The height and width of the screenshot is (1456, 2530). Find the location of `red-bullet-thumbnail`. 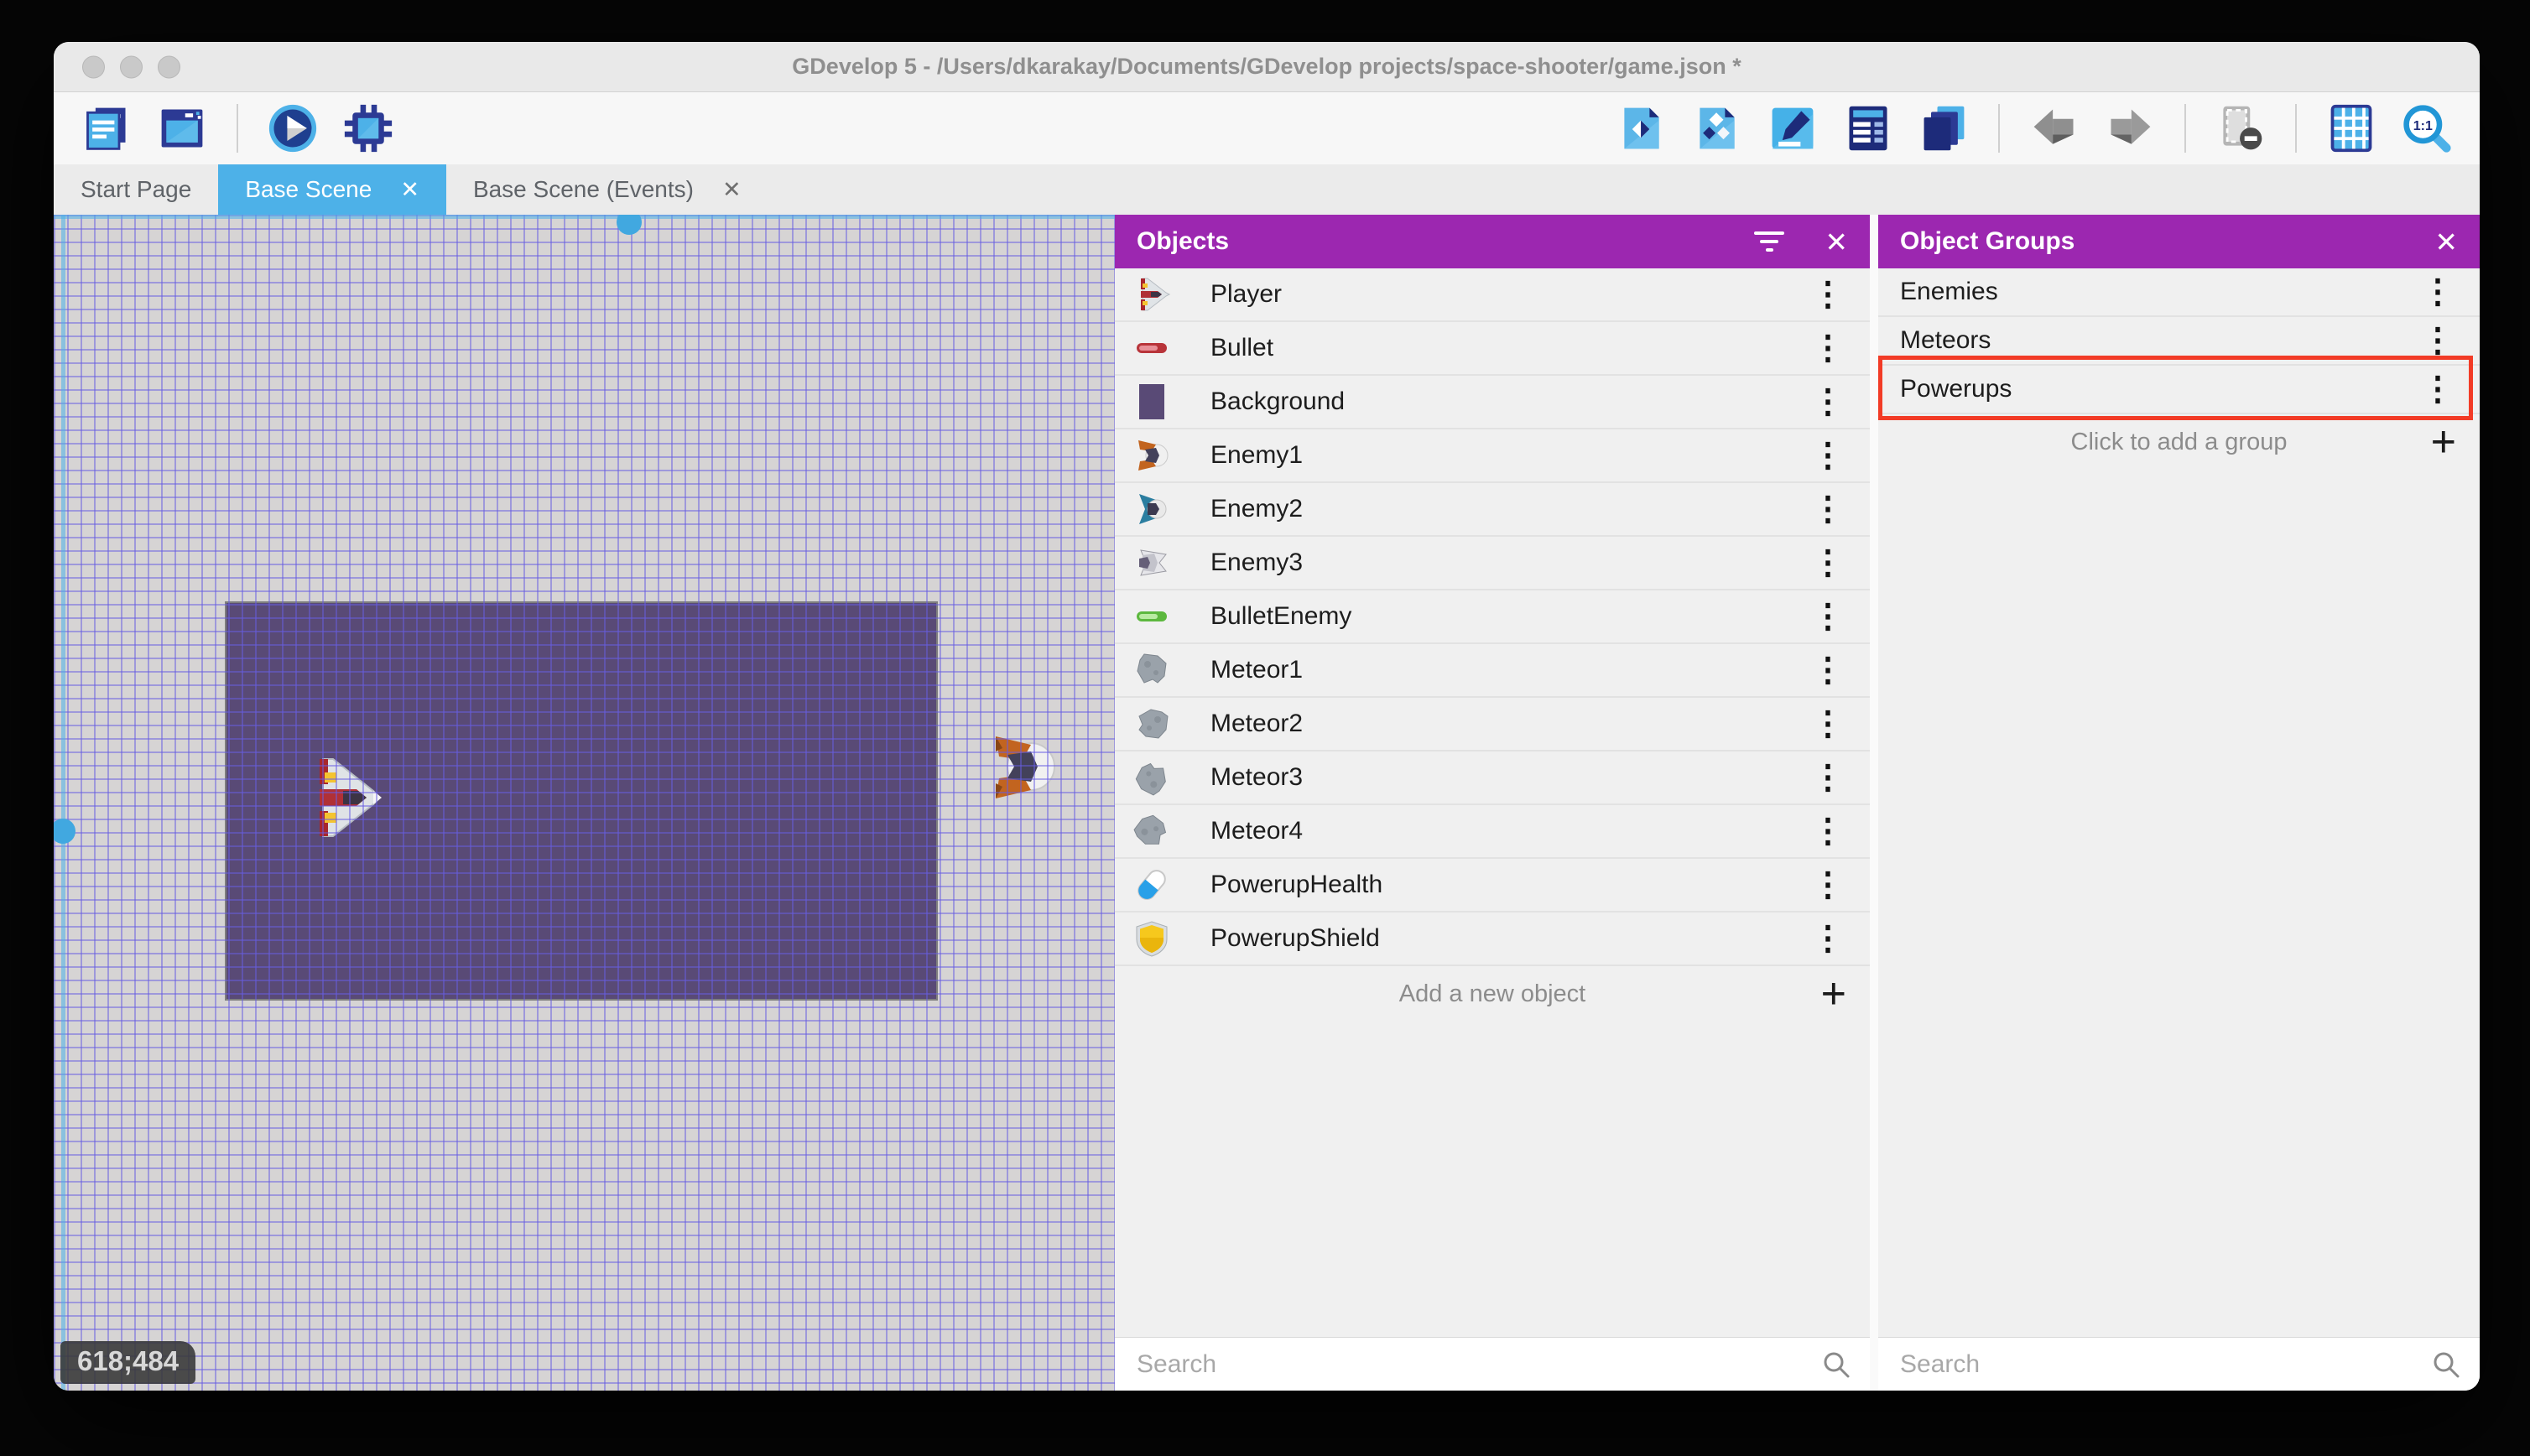

red-bullet-thumbnail is located at coordinates (1152, 348).